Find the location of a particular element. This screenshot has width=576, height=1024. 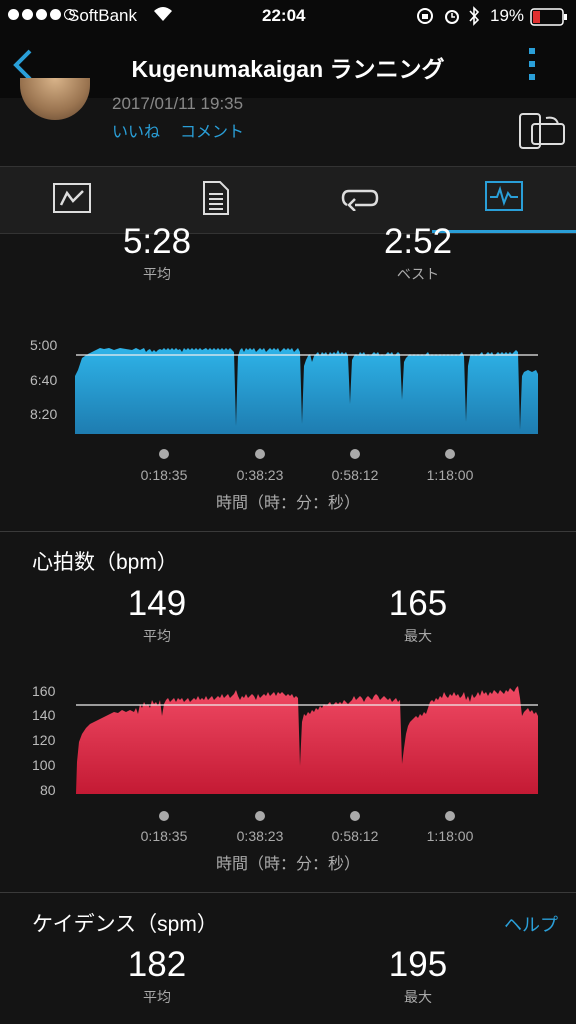

heart-rate-chart is located at coordinates (307, 739).